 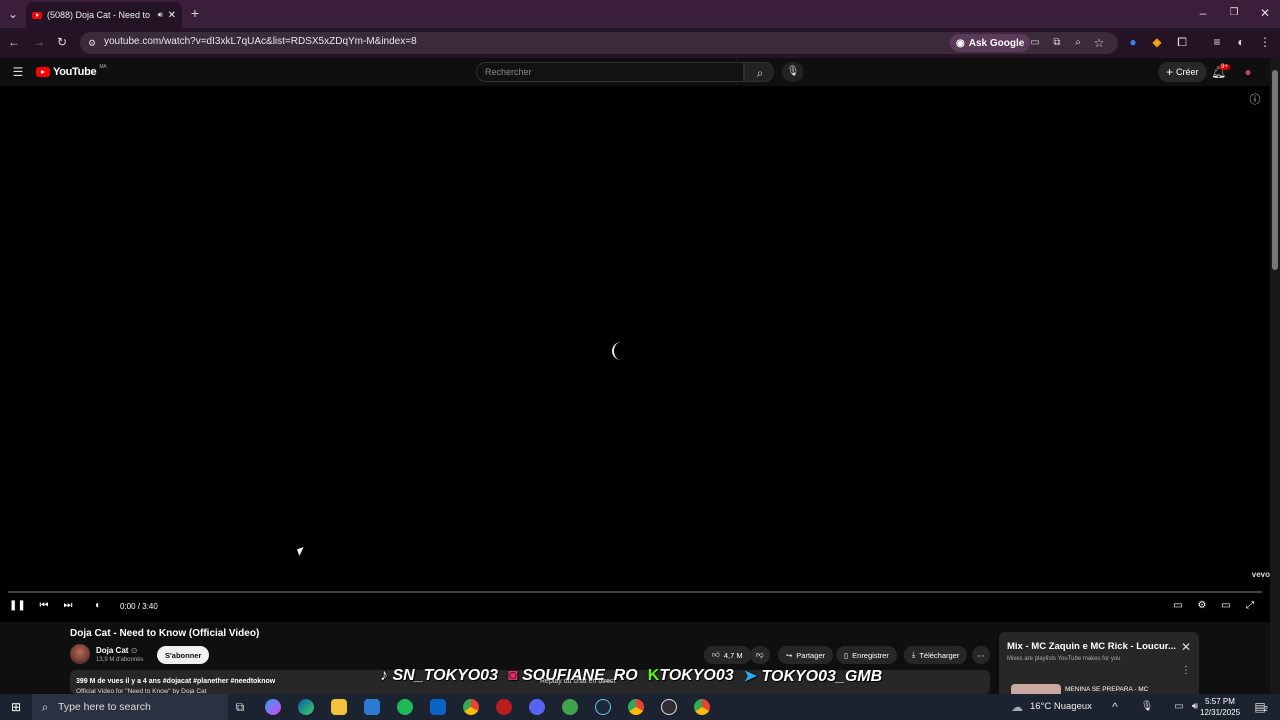 I want to click on voice-search-button: 🎙︎, so click(x=793, y=72).